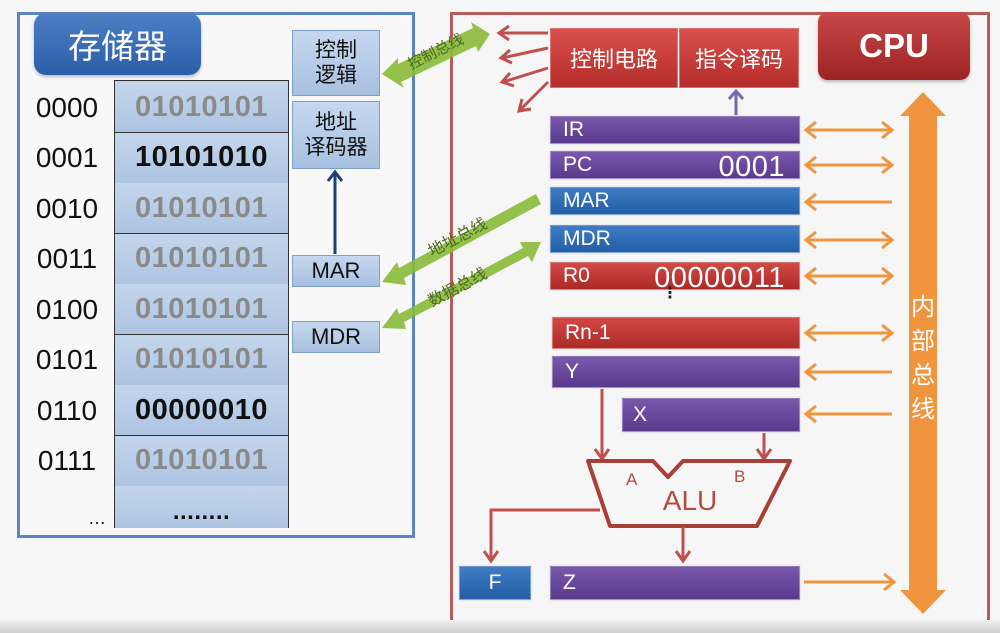  What do you see at coordinates (847, 414) in the screenshot?
I see `connector-x` at bounding box center [847, 414].